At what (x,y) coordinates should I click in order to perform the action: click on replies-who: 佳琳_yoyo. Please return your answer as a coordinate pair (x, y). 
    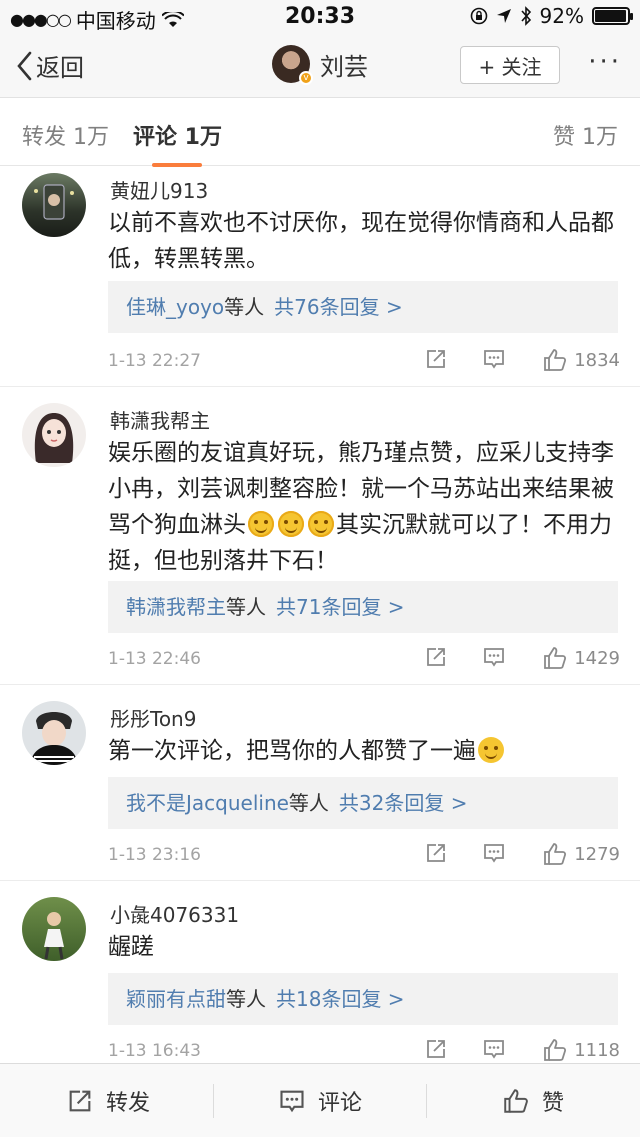
    Looking at the image, I should click on (175, 307).